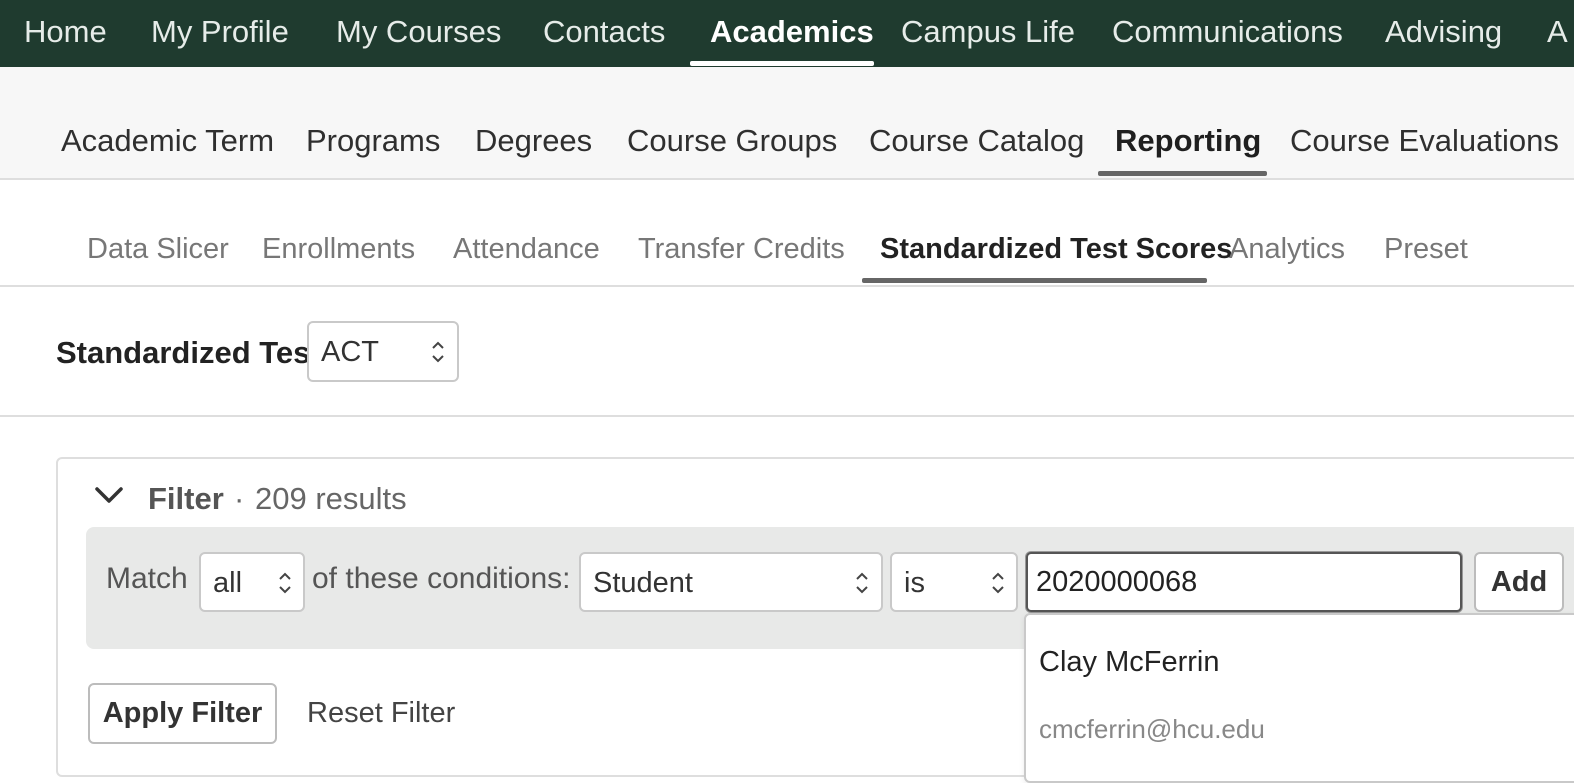 This screenshot has width=1574, height=783. I want to click on autocomplete-option-email: cmcferrin@hcu.edu, so click(1152, 729).